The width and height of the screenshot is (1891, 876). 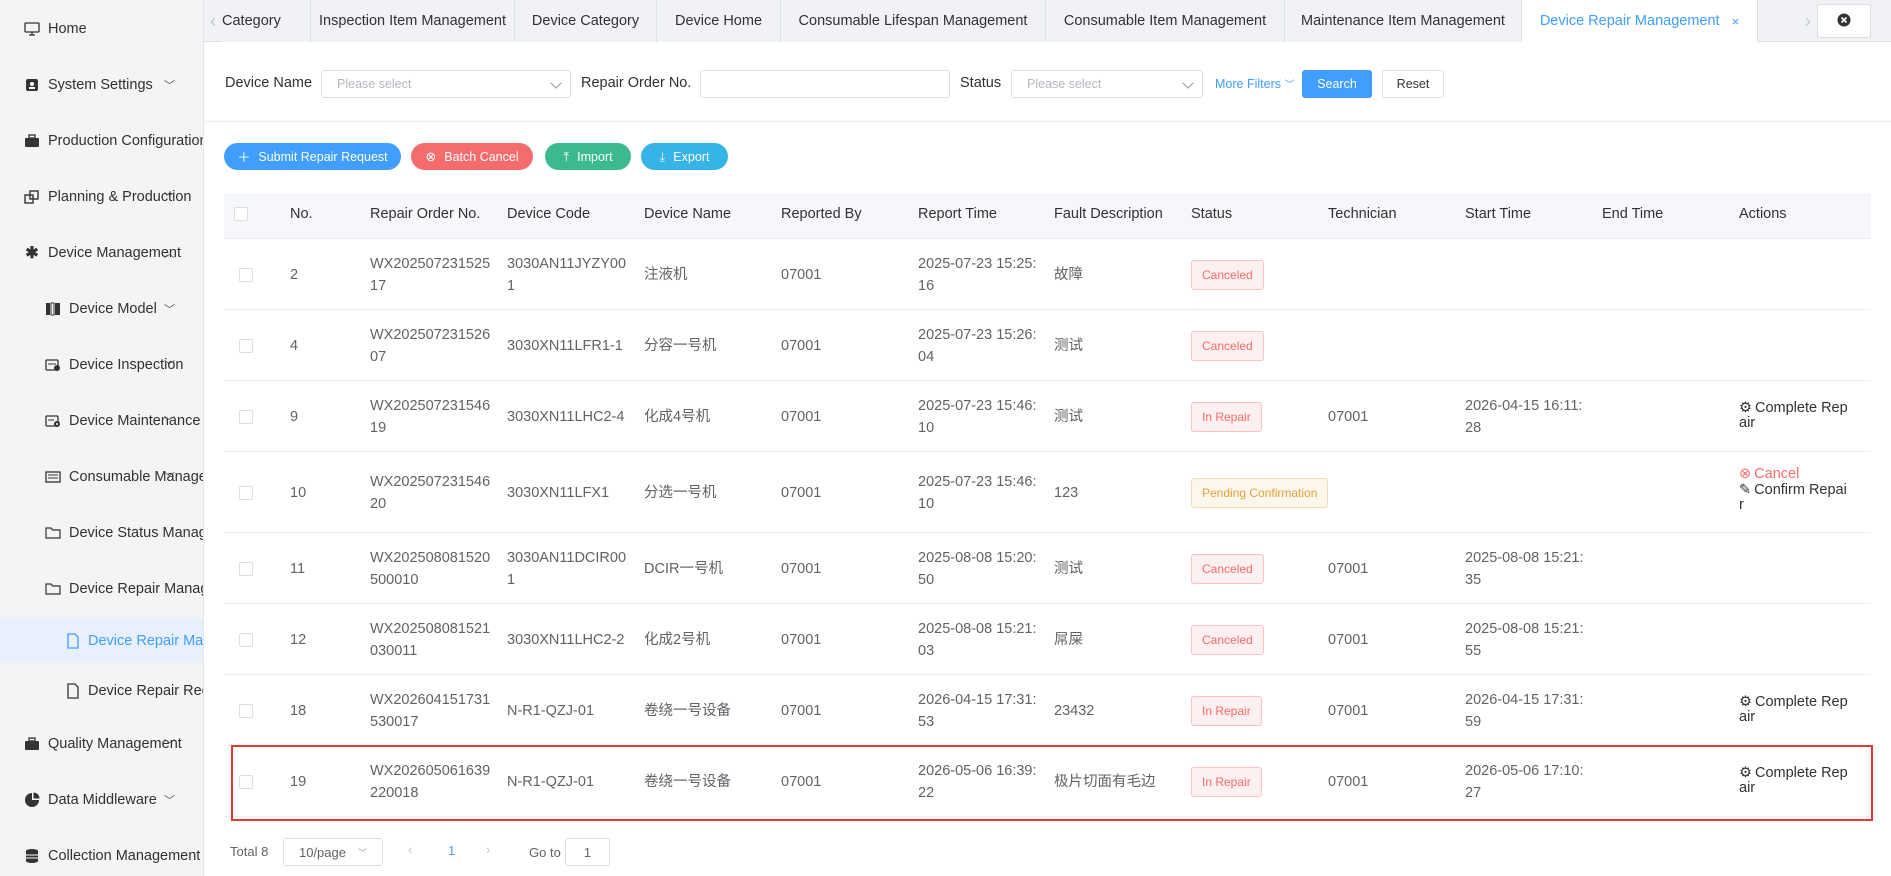 I want to click on cell-repair-order-line-1: WX202508081521, so click(x=430, y=628).